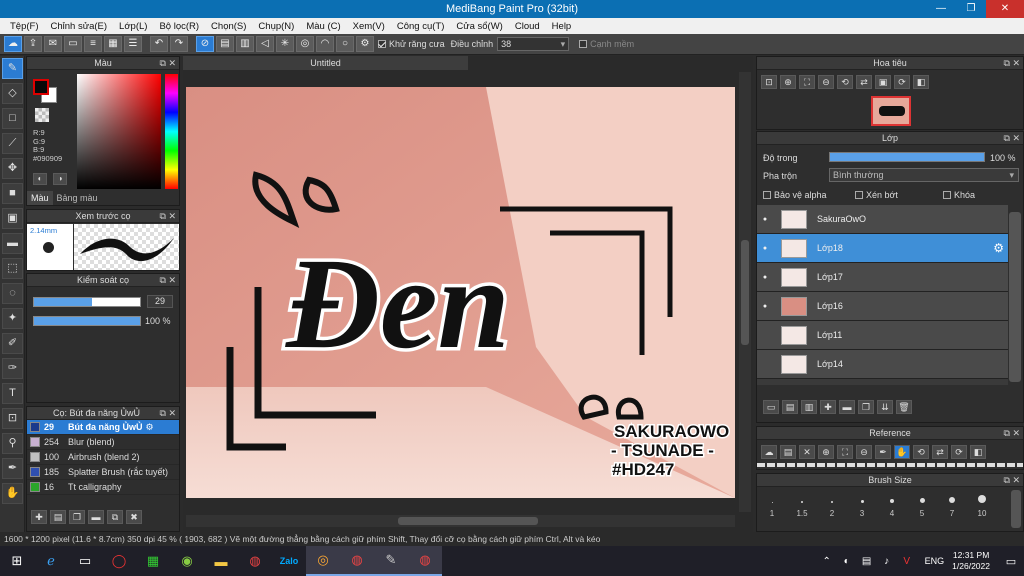 The image size is (1024, 576). What do you see at coordinates (40, 179) in the screenshot?
I see `palette-add-icon: ◐` at bounding box center [40, 179].